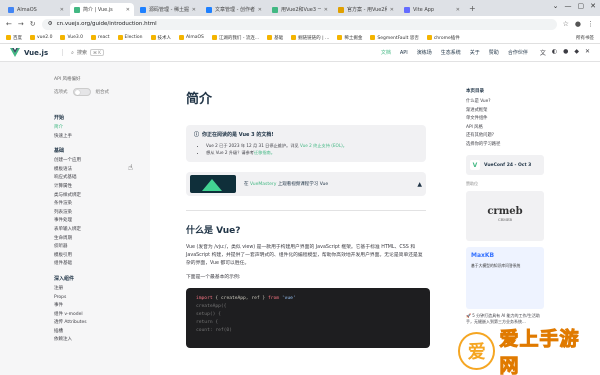  I want to click on tip-link: Vue 2 终止支持 (EOL)。, so click(323, 145).